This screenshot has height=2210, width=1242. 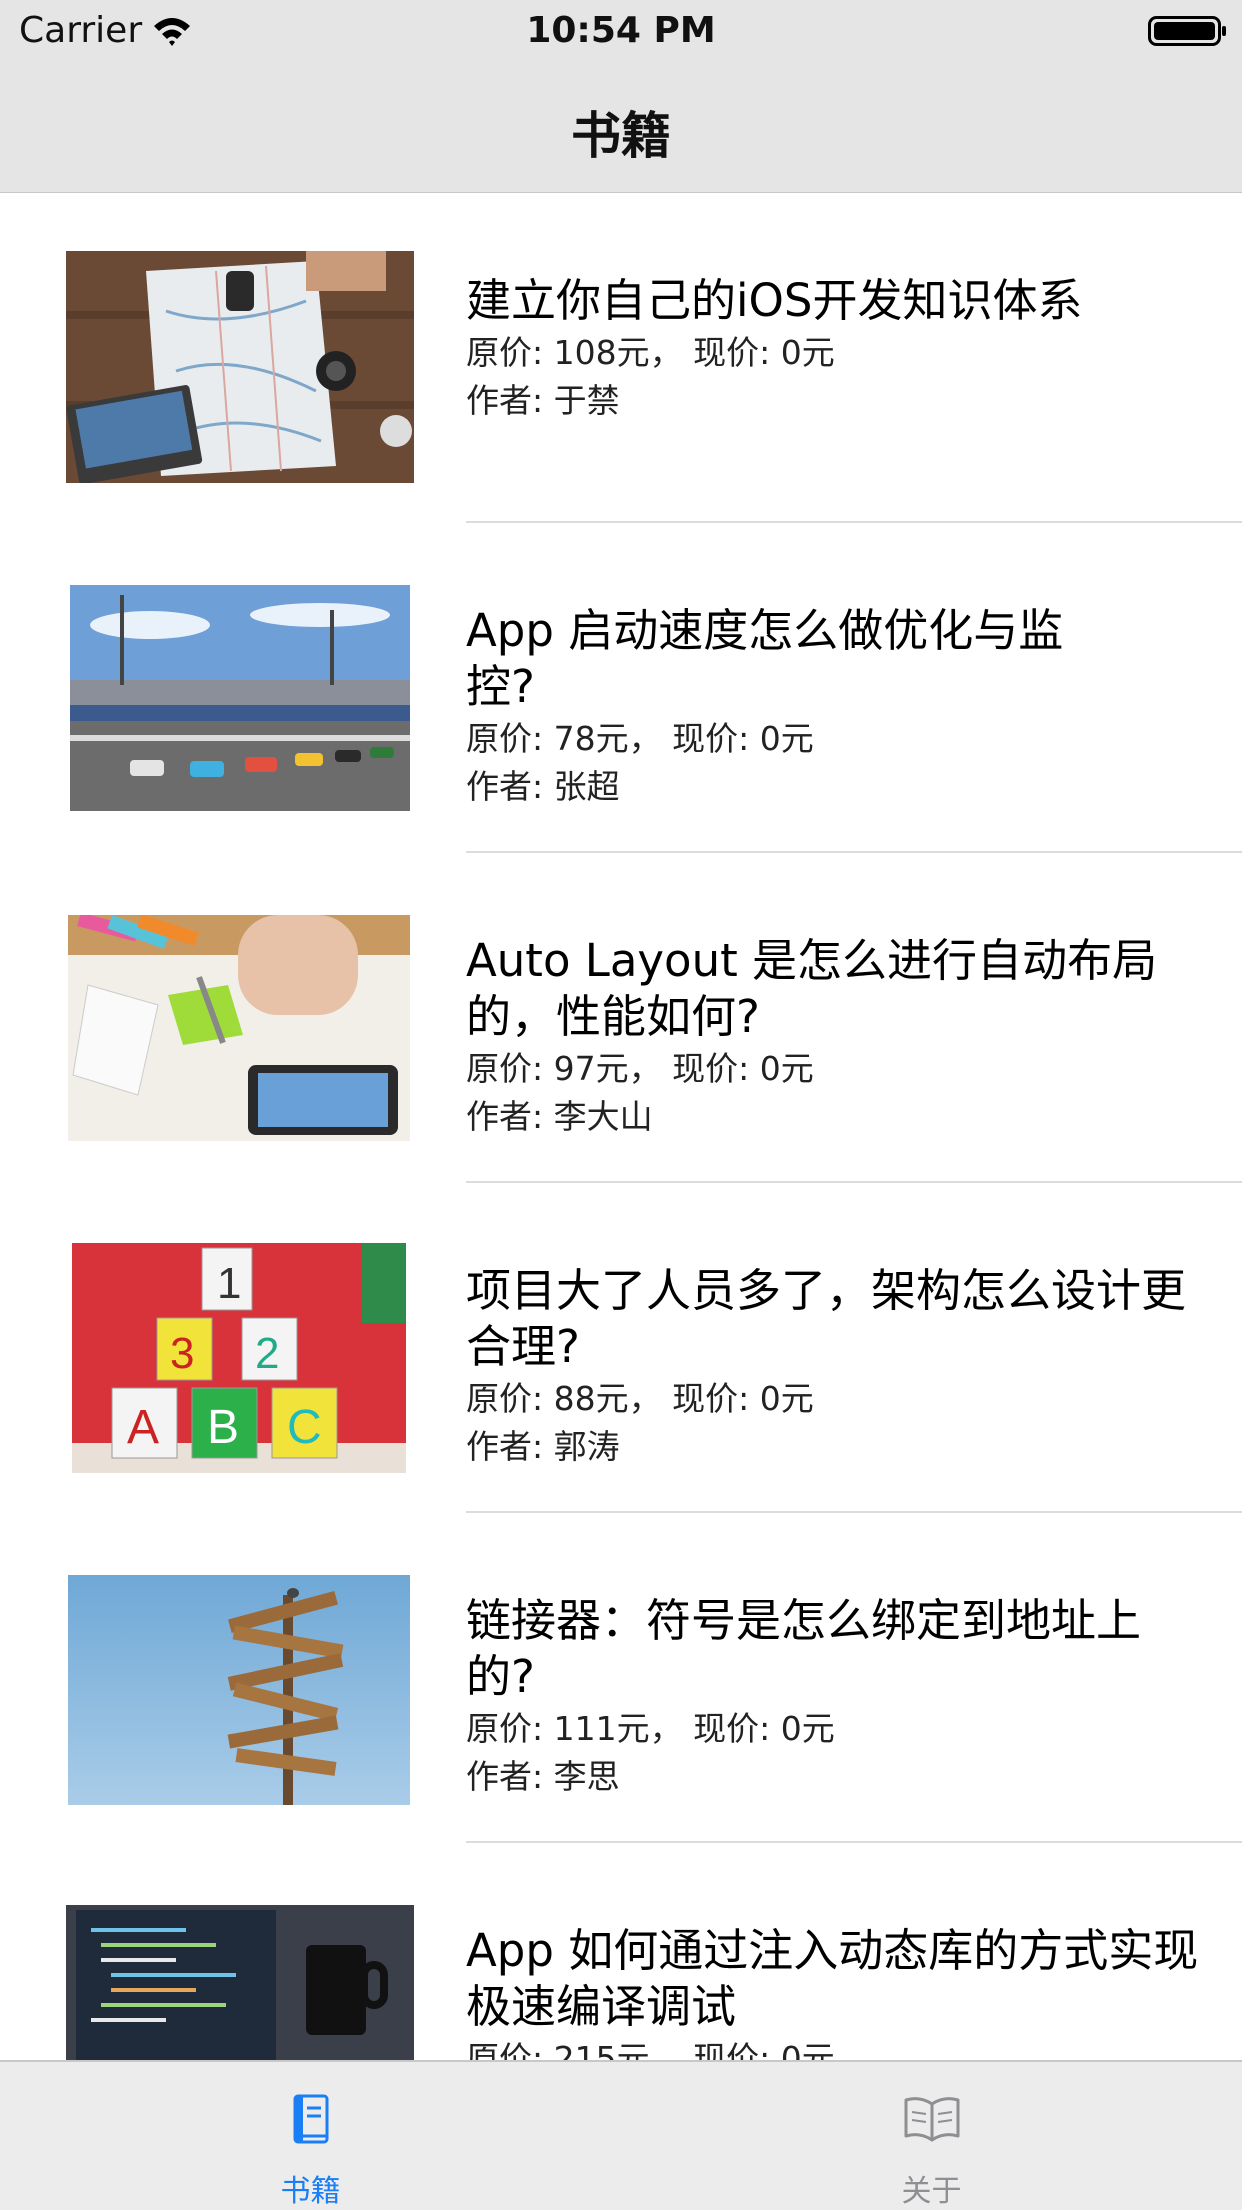 What do you see at coordinates (239, 1028) in the screenshot?
I see `book-thumbnail-sticky-notes` at bounding box center [239, 1028].